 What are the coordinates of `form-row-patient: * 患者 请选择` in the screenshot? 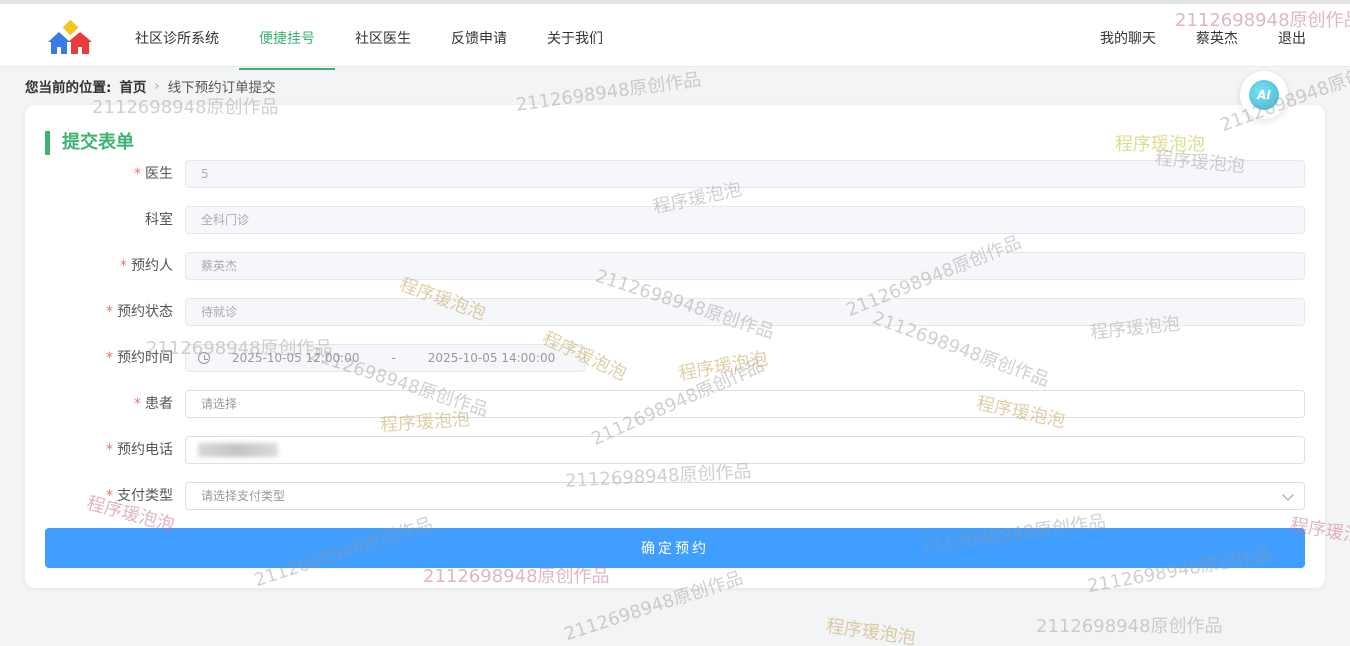 It's located at (675, 404).